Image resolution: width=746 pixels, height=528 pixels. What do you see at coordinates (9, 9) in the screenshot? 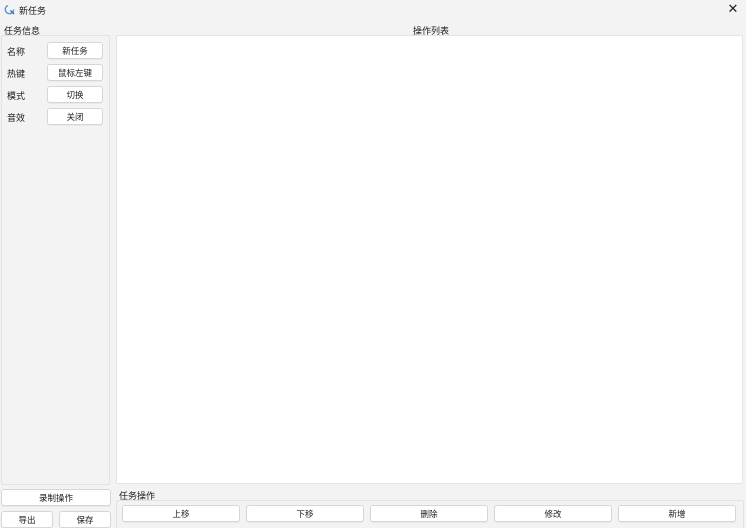
I see `app-logo-icon` at bounding box center [9, 9].